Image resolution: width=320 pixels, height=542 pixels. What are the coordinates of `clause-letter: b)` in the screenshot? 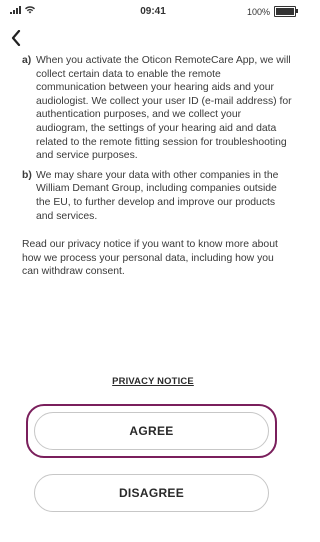 It's located at (27, 175).